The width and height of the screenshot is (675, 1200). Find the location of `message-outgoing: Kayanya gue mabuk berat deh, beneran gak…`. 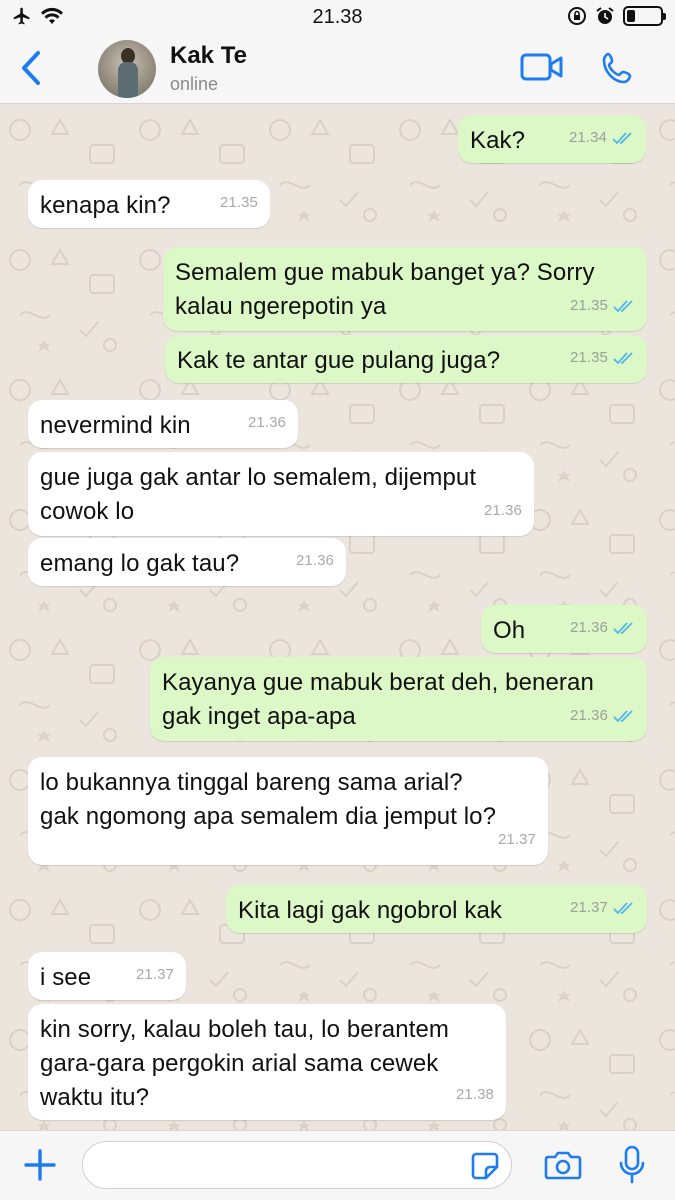

message-outgoing: Kayanya gue mabuk berat deh, beneran gak… is located at coordinates (398, 699).